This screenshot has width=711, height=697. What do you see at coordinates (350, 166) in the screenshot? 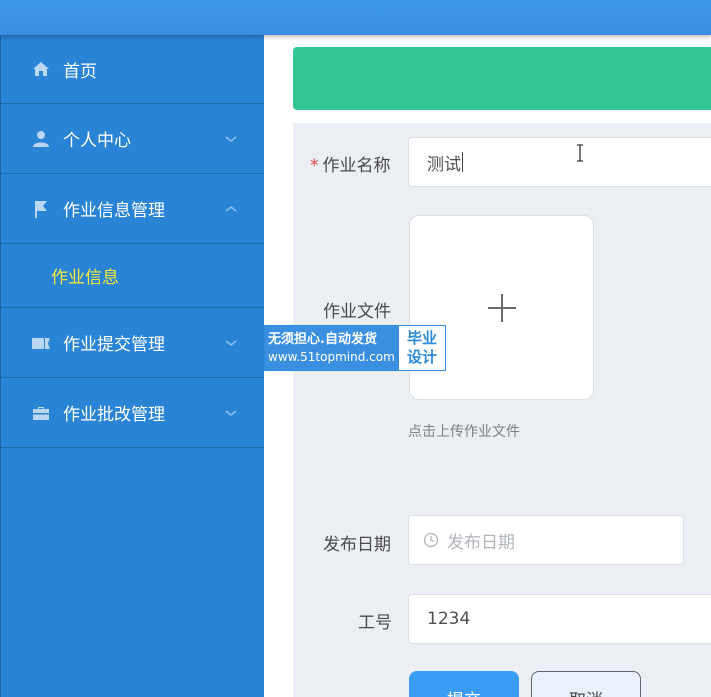
I see `homework-name-label: * 作业名称` at bounding box center [350, 166].